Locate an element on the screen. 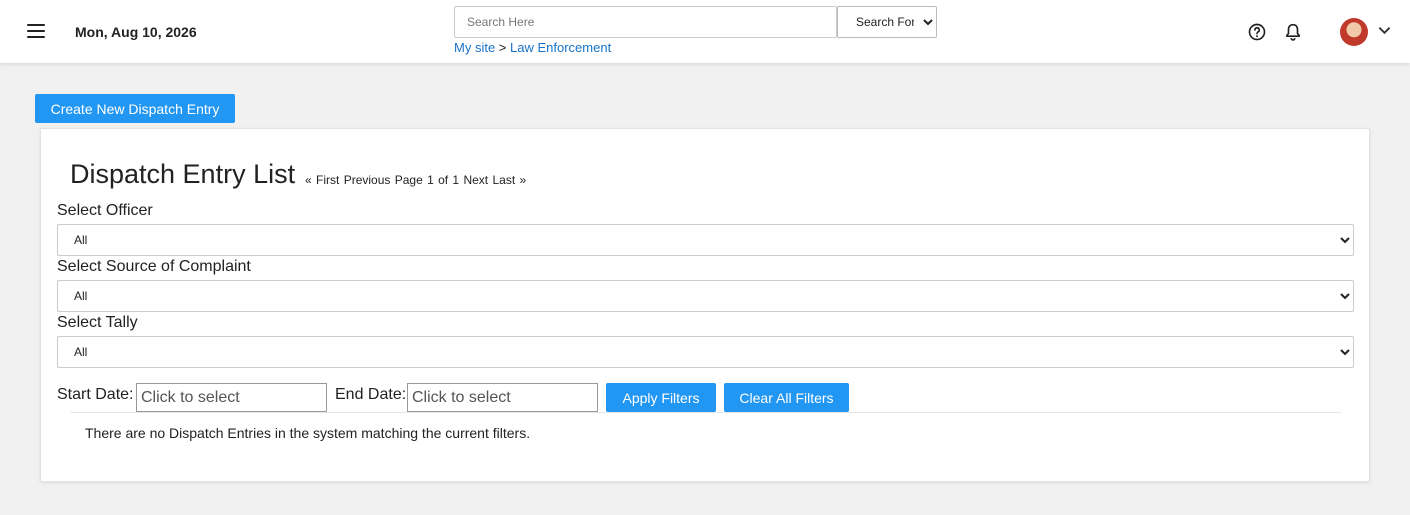  start-date-input is located at coordinates (231, 397).